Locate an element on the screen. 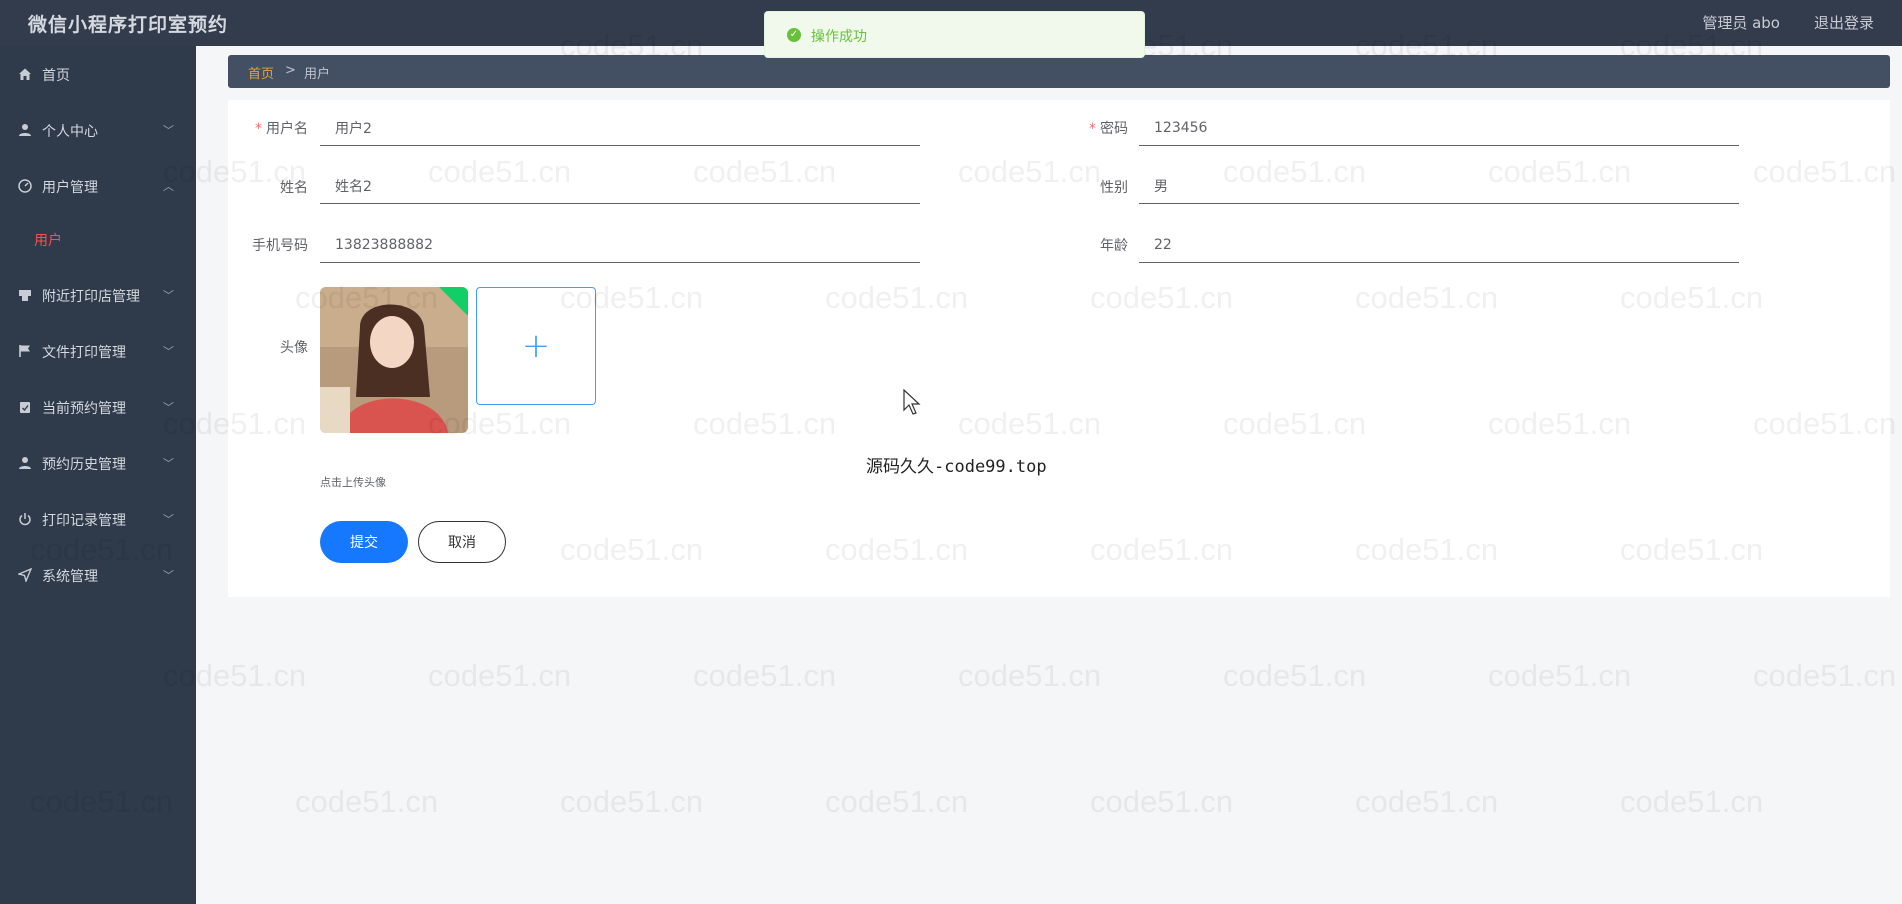 This screenshot has height=904, width=1902. printer-icon is located at coordinates (25, 295).